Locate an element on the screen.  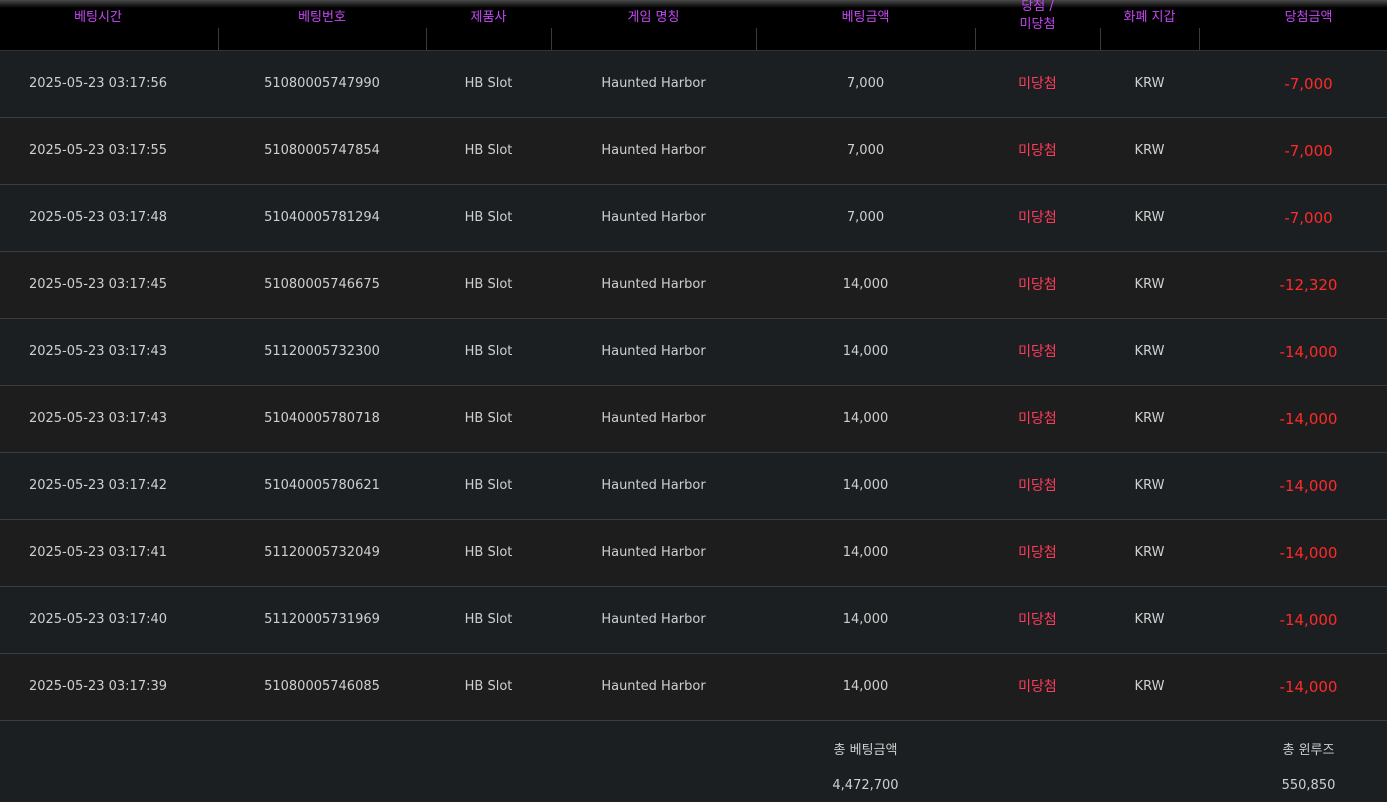
cell-bet-number: 51080005747854 is located at coordinates (322, 150).